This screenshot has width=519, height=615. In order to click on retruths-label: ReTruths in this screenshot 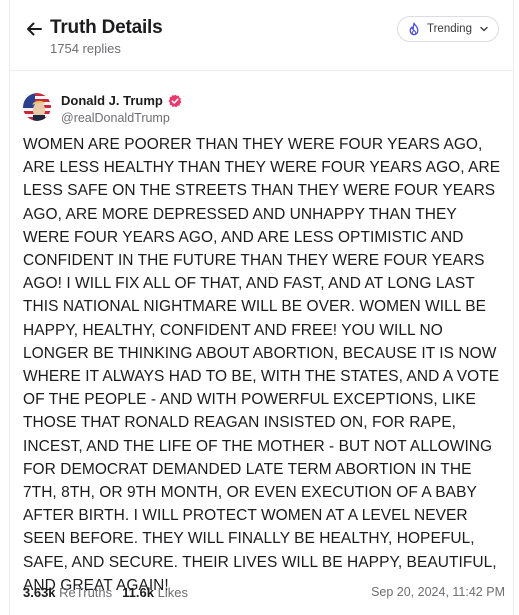, I will do `click(86, 592)`.